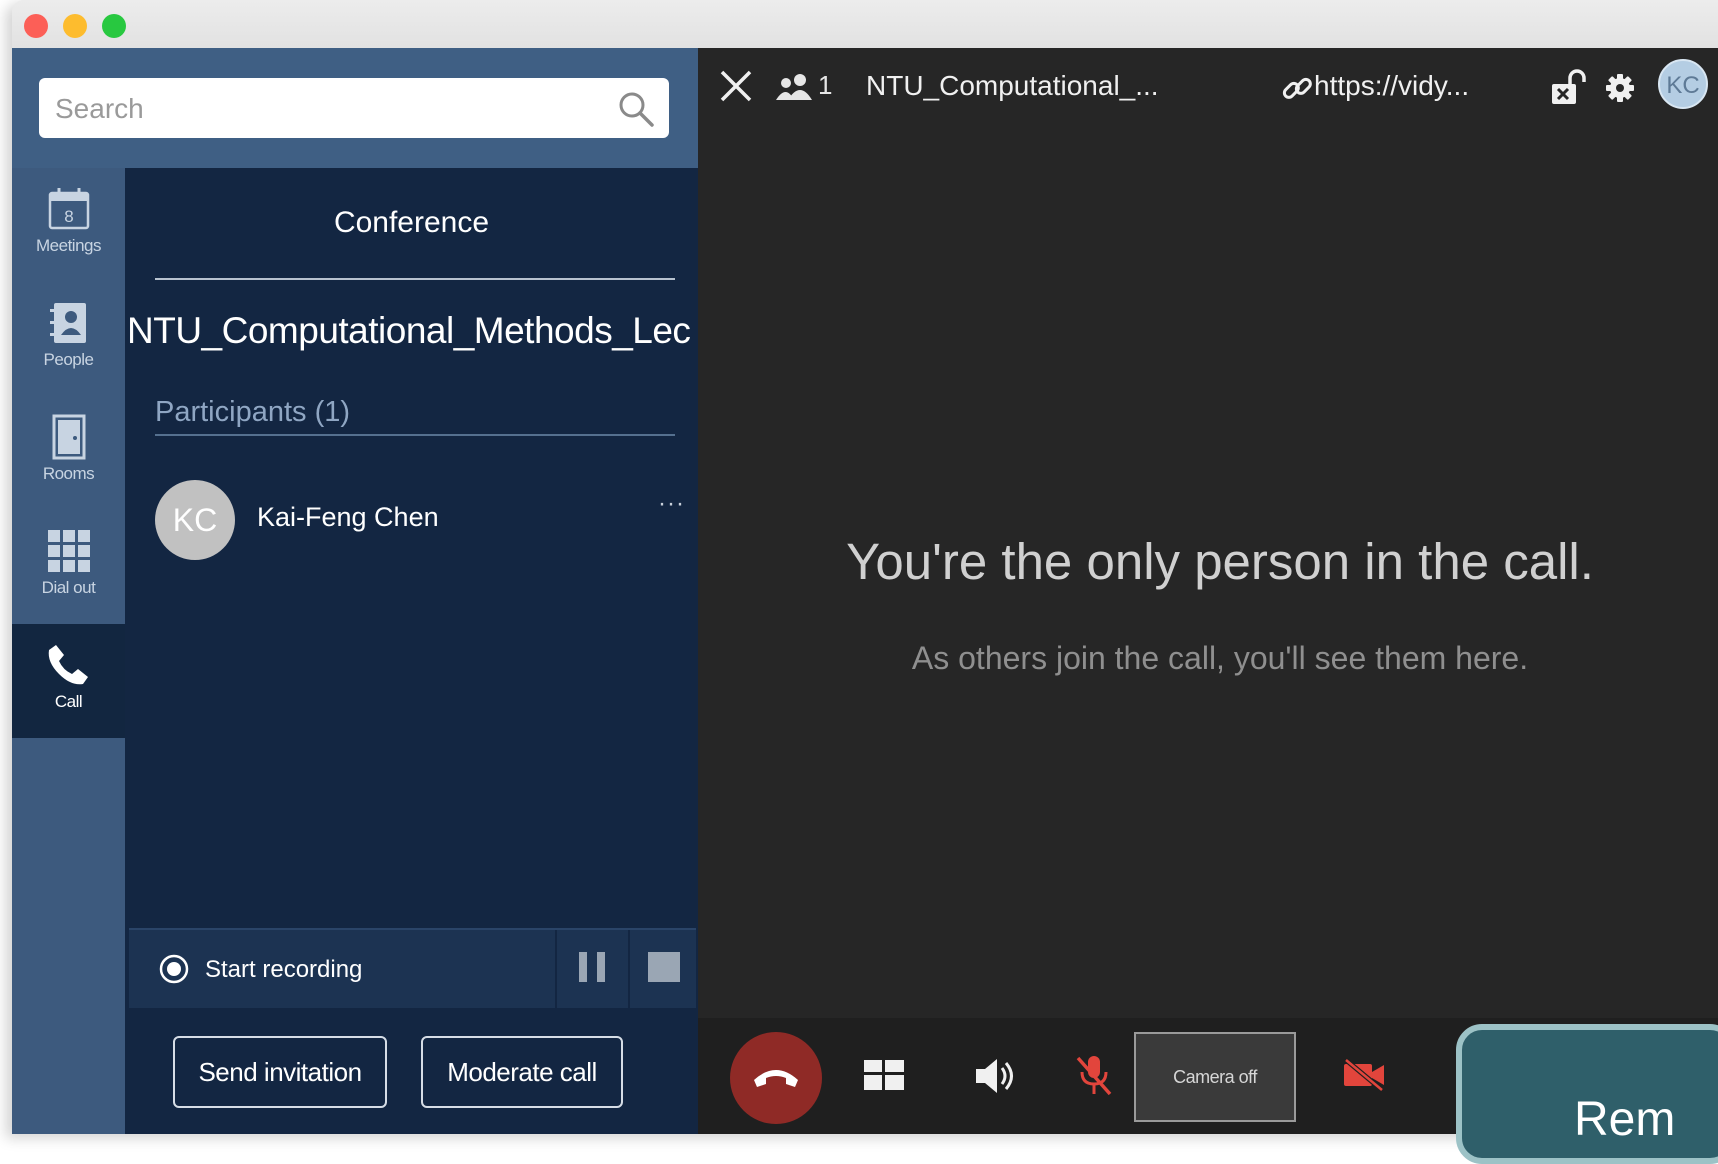 The width and height of the screenshot is (1718, 1164). What do you see at coordinates (671, 504) in the screenshot?
I see `participant-more-button: ···` at bounding box center [671, 504].